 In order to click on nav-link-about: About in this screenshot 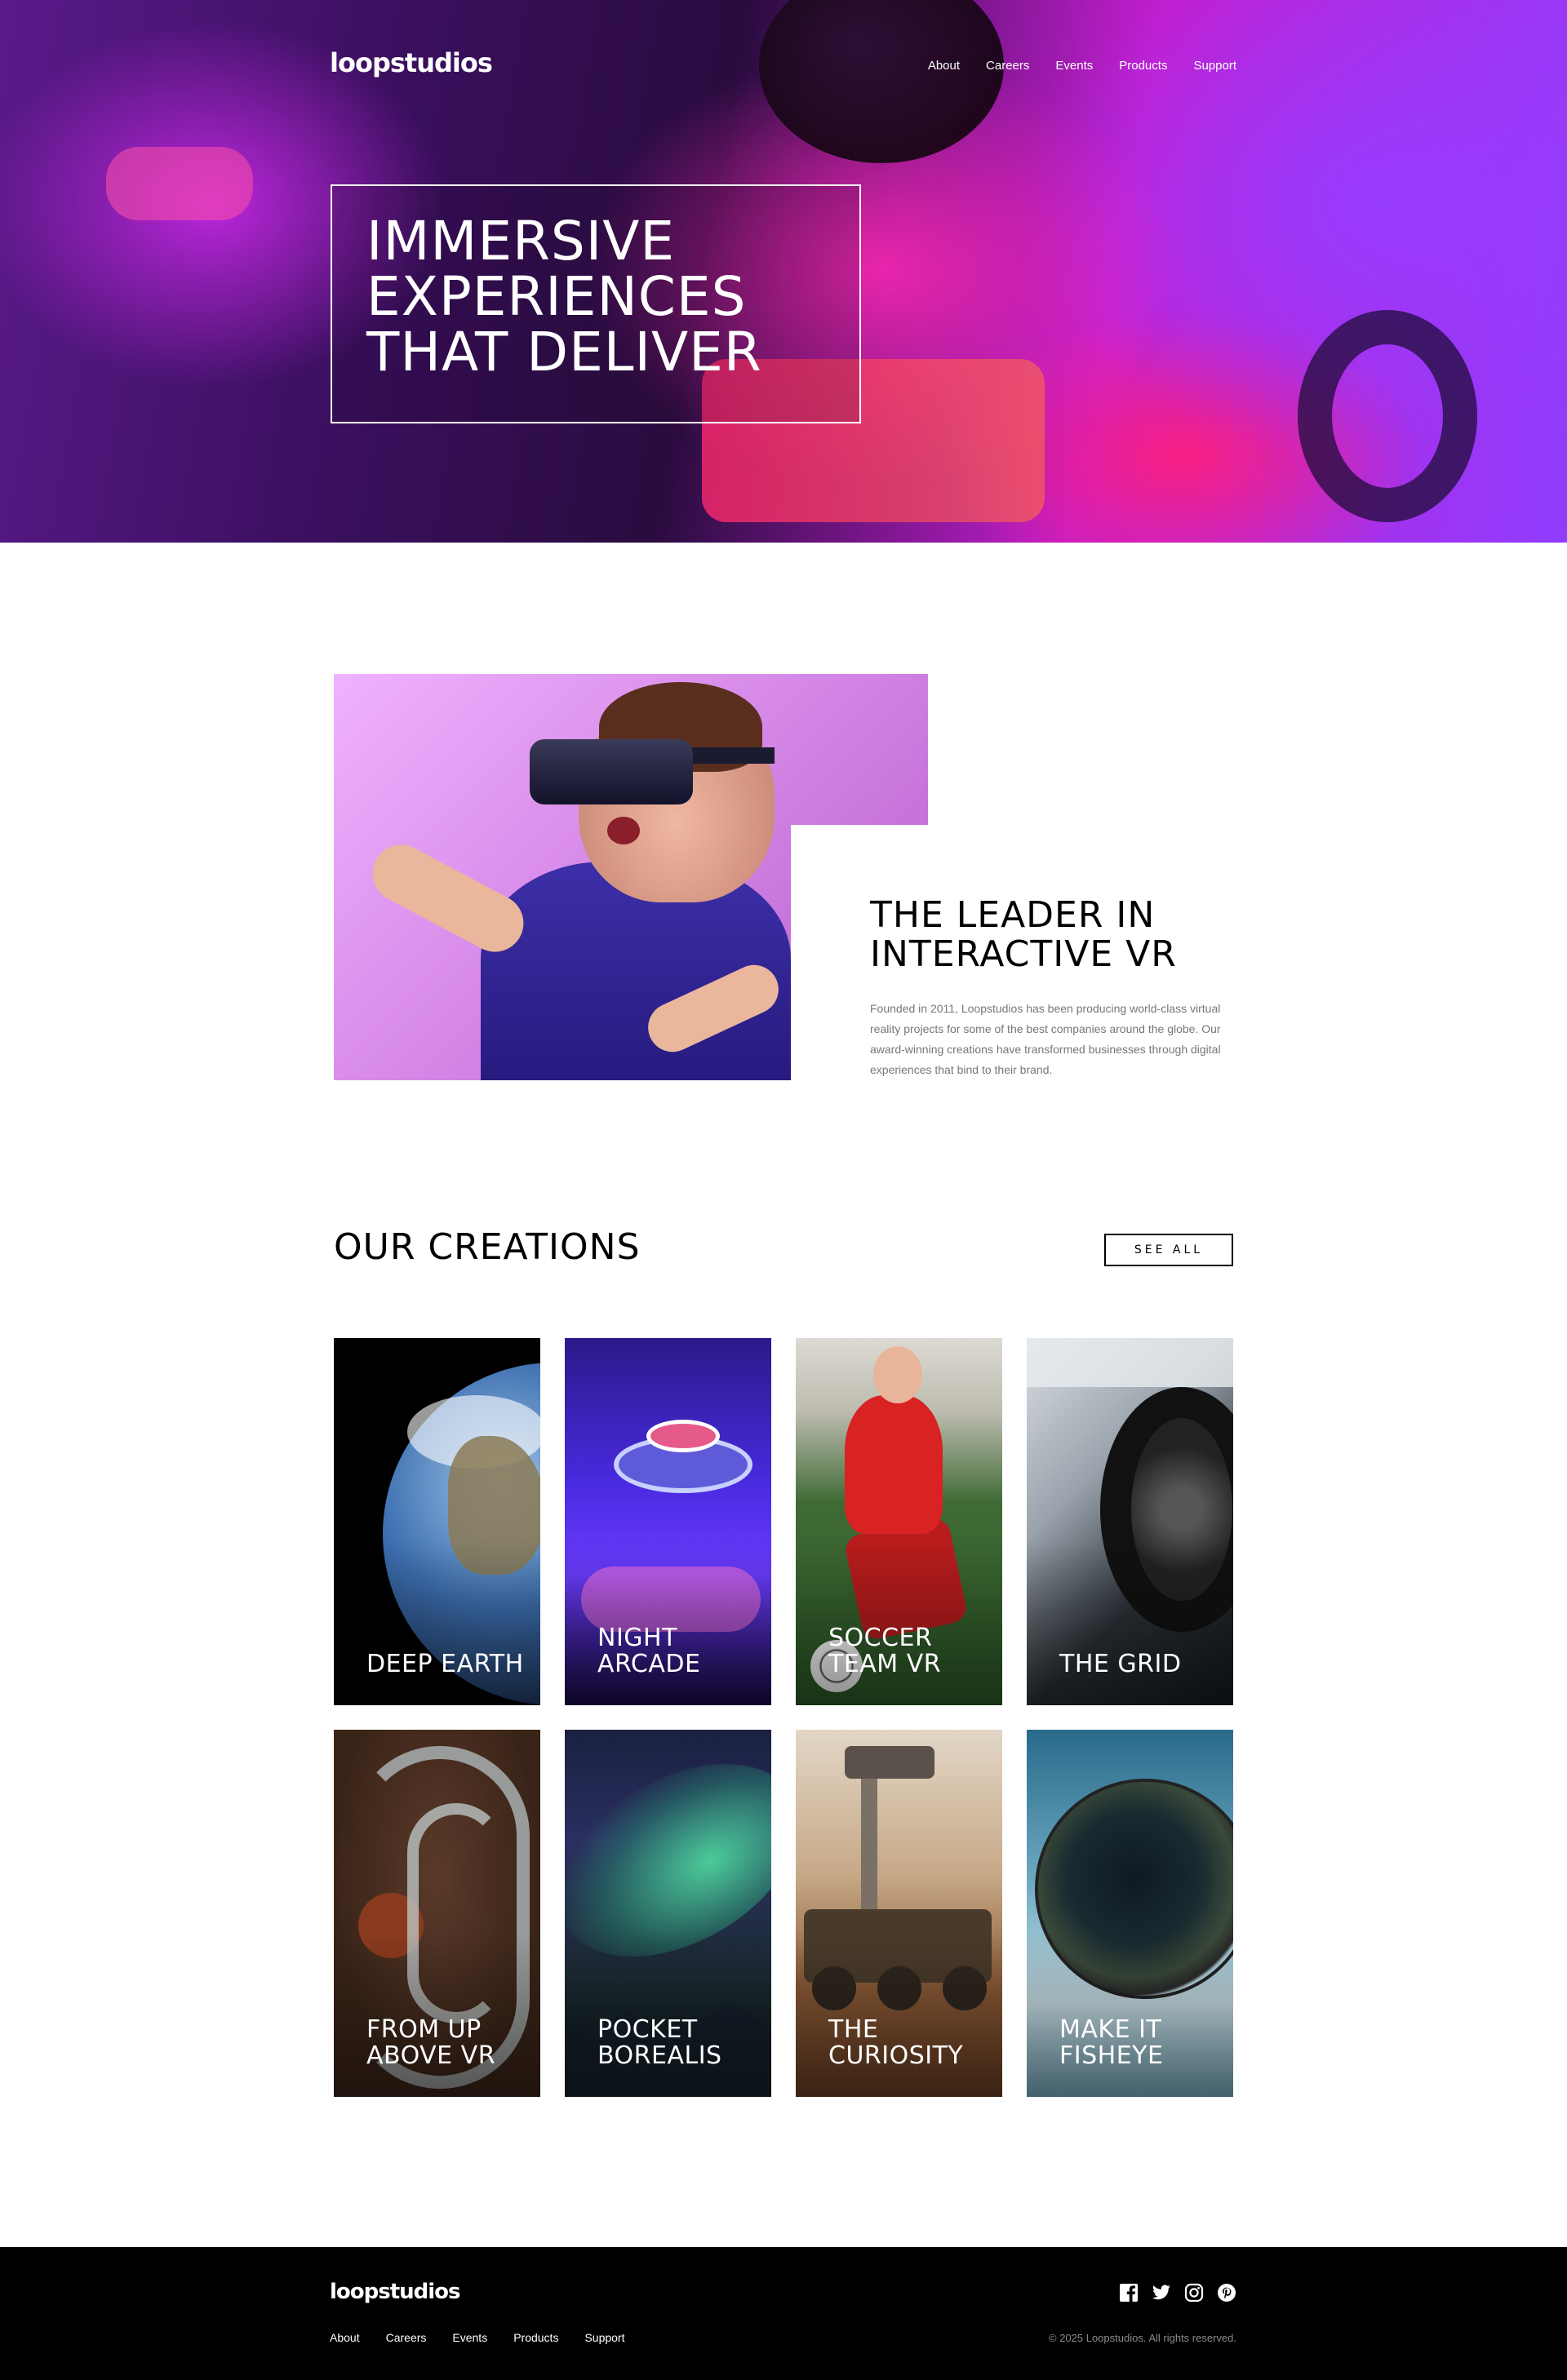, I will do `click(944, 66)`.